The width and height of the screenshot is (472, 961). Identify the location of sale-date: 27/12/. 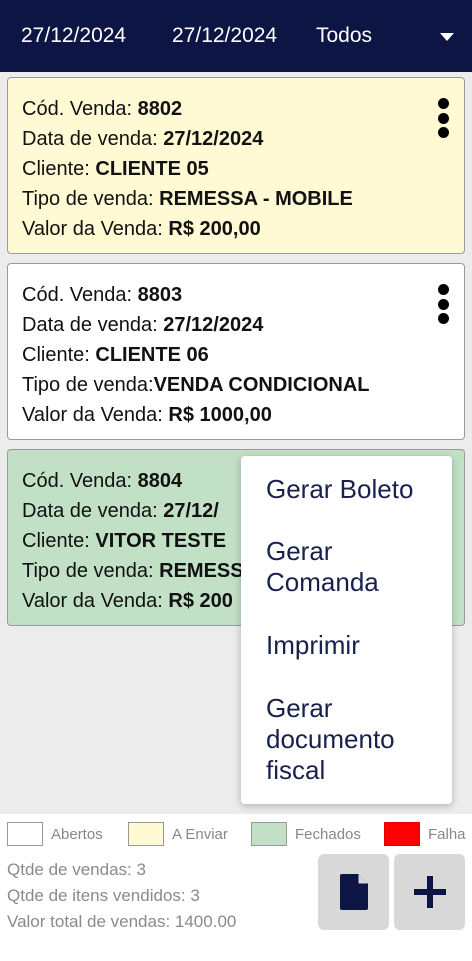
(191, 511).